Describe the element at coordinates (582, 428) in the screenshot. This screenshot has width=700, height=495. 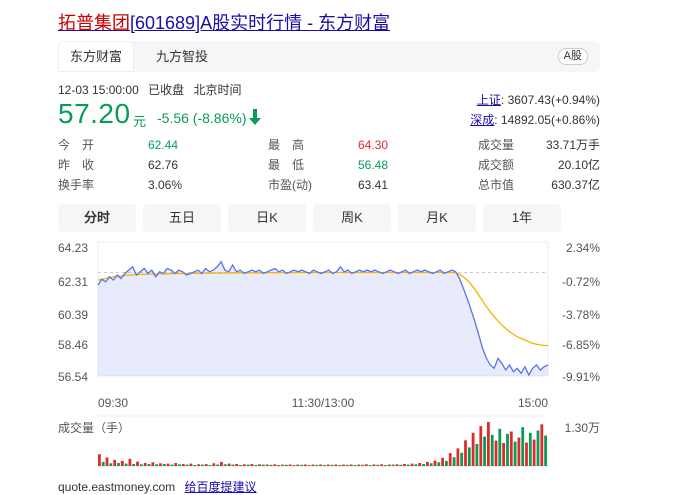
I see `volume-max-label: 1.30万` at that location.